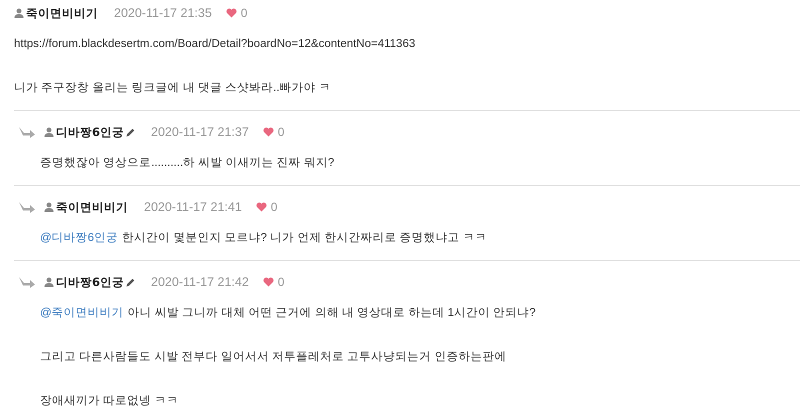  Describe the element at coordinates (288, 313) in the screenshot. I see `comment-text: @죽이면비비기 아니 씨발 그니까 대체 어떤 근거에 의해 내 영상대로 하는데 1시간이 안되냐?` at that location.